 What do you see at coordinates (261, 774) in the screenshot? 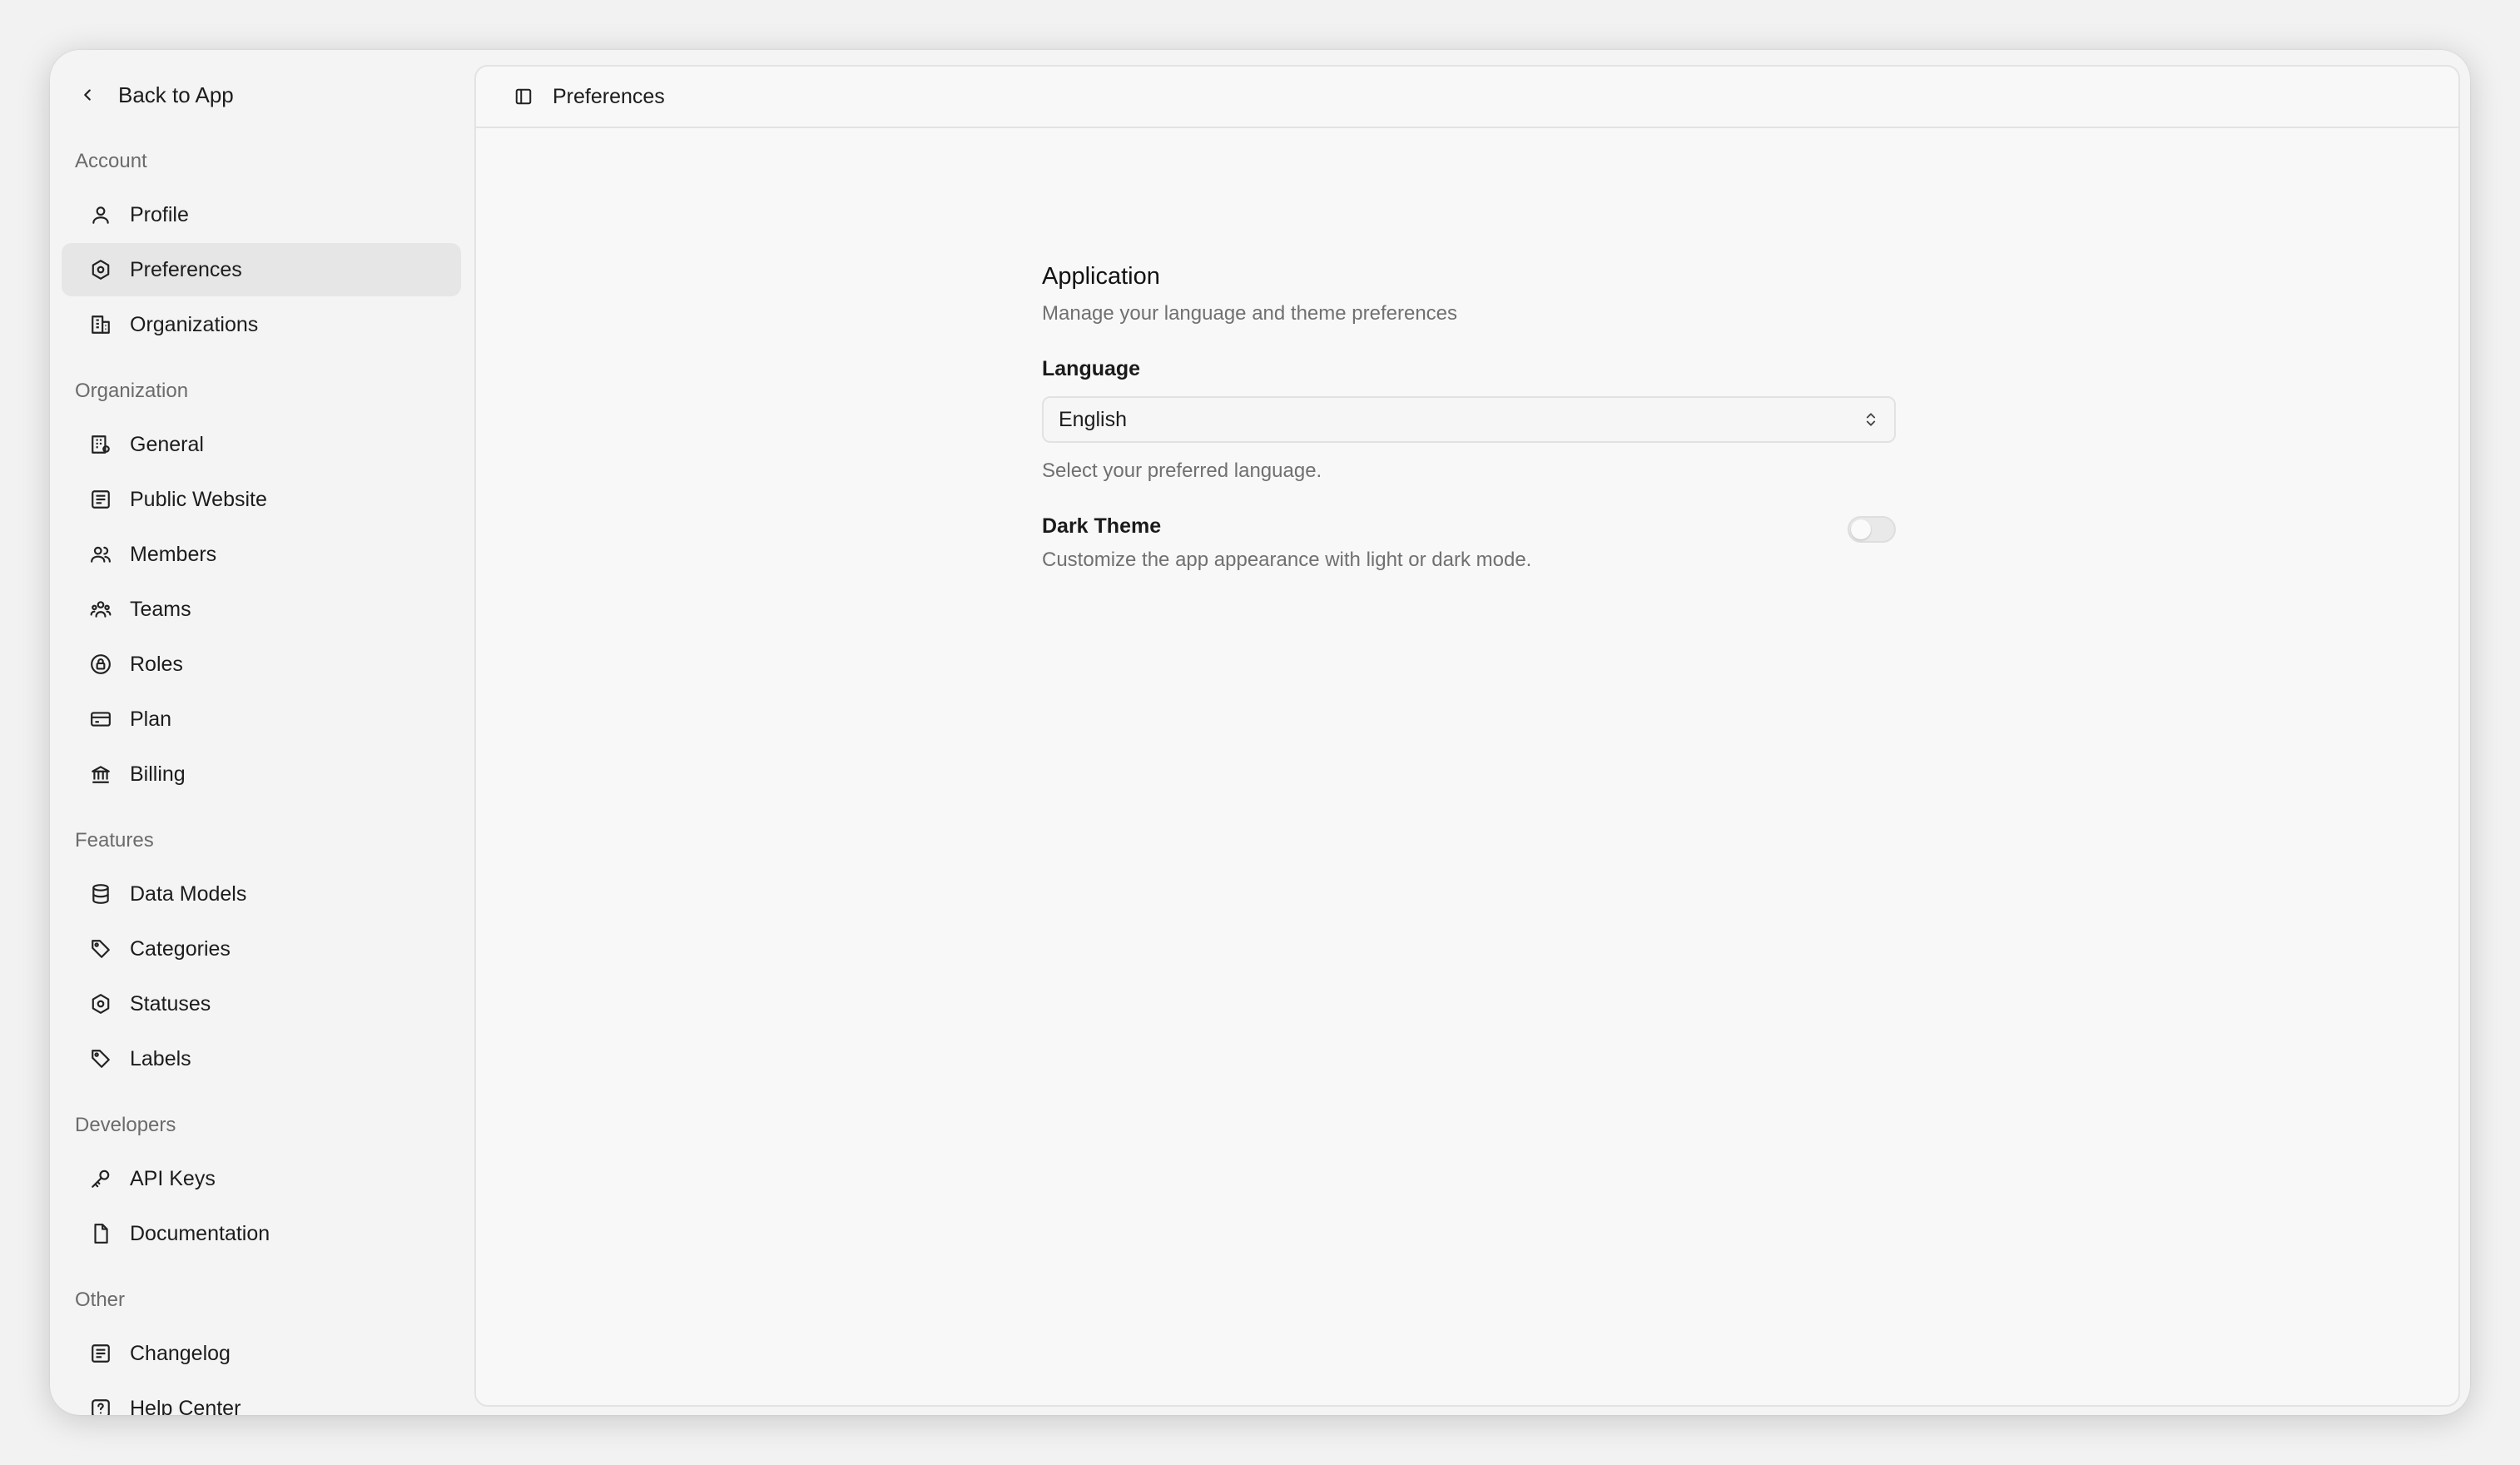
I see `sidebar-item-billing: Billing` at bounding box center [261, 774].